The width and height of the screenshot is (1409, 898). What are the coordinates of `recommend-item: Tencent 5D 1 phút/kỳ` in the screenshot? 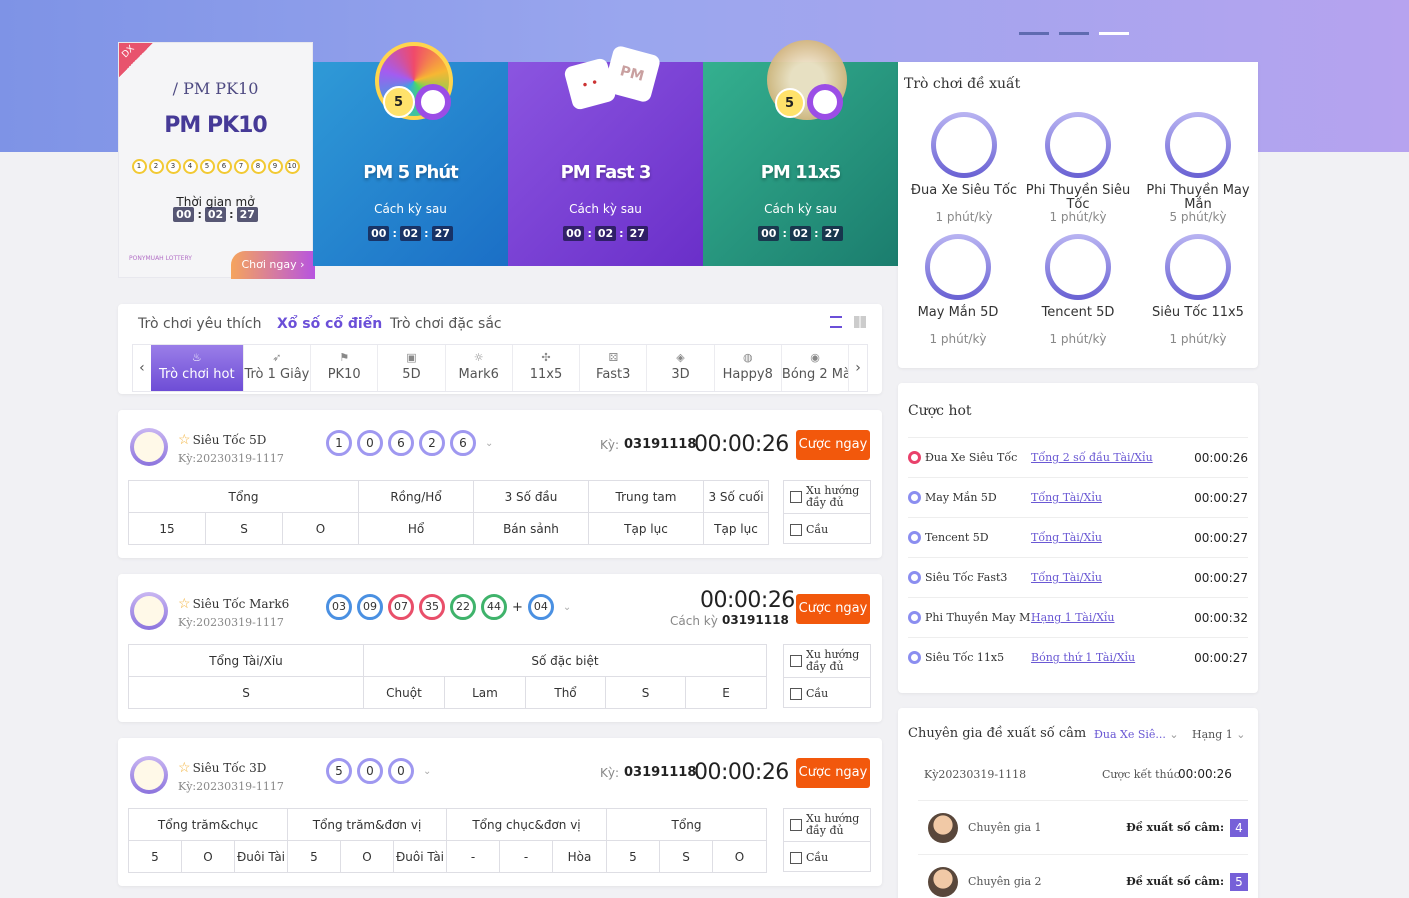 It's located at (1078, 290).